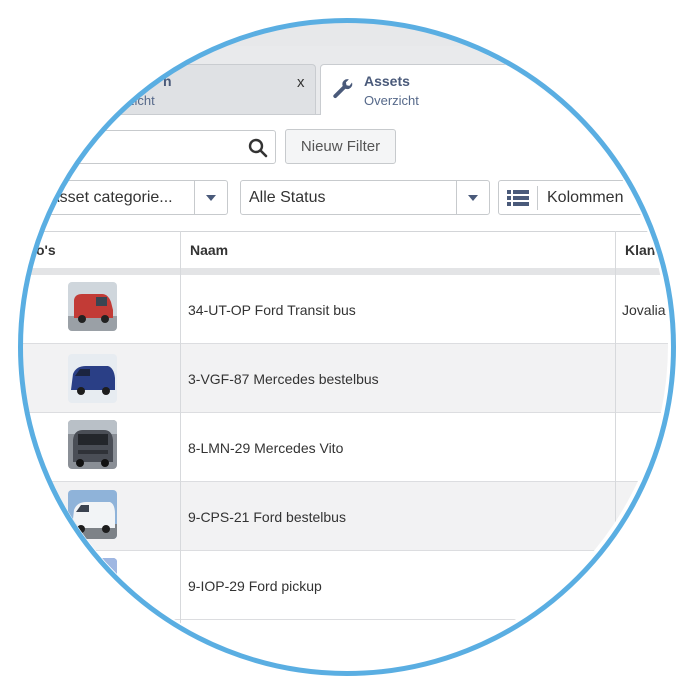 This screenshot has height=700, width=700. I want to click on divider, so click(537, 198).